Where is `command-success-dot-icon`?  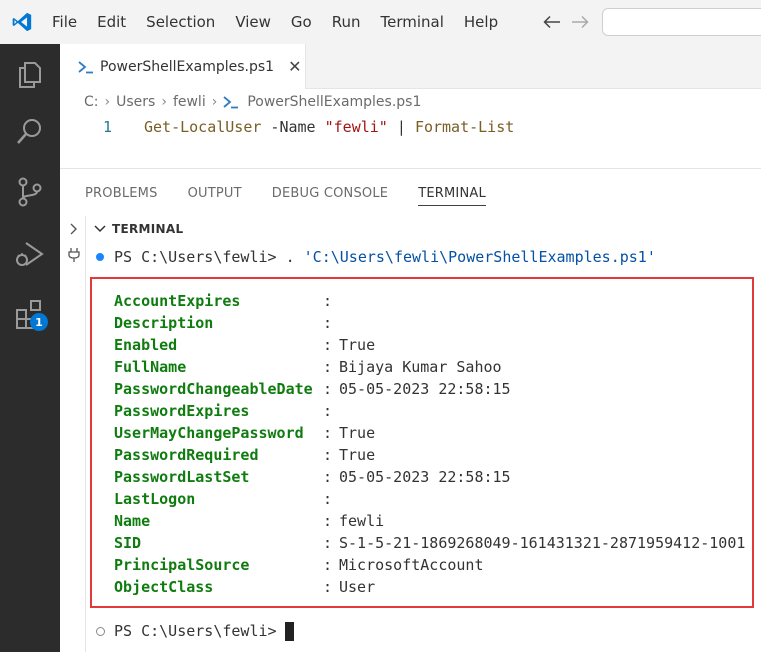
command-success-dot-icon is located at coordinates (100, 257).